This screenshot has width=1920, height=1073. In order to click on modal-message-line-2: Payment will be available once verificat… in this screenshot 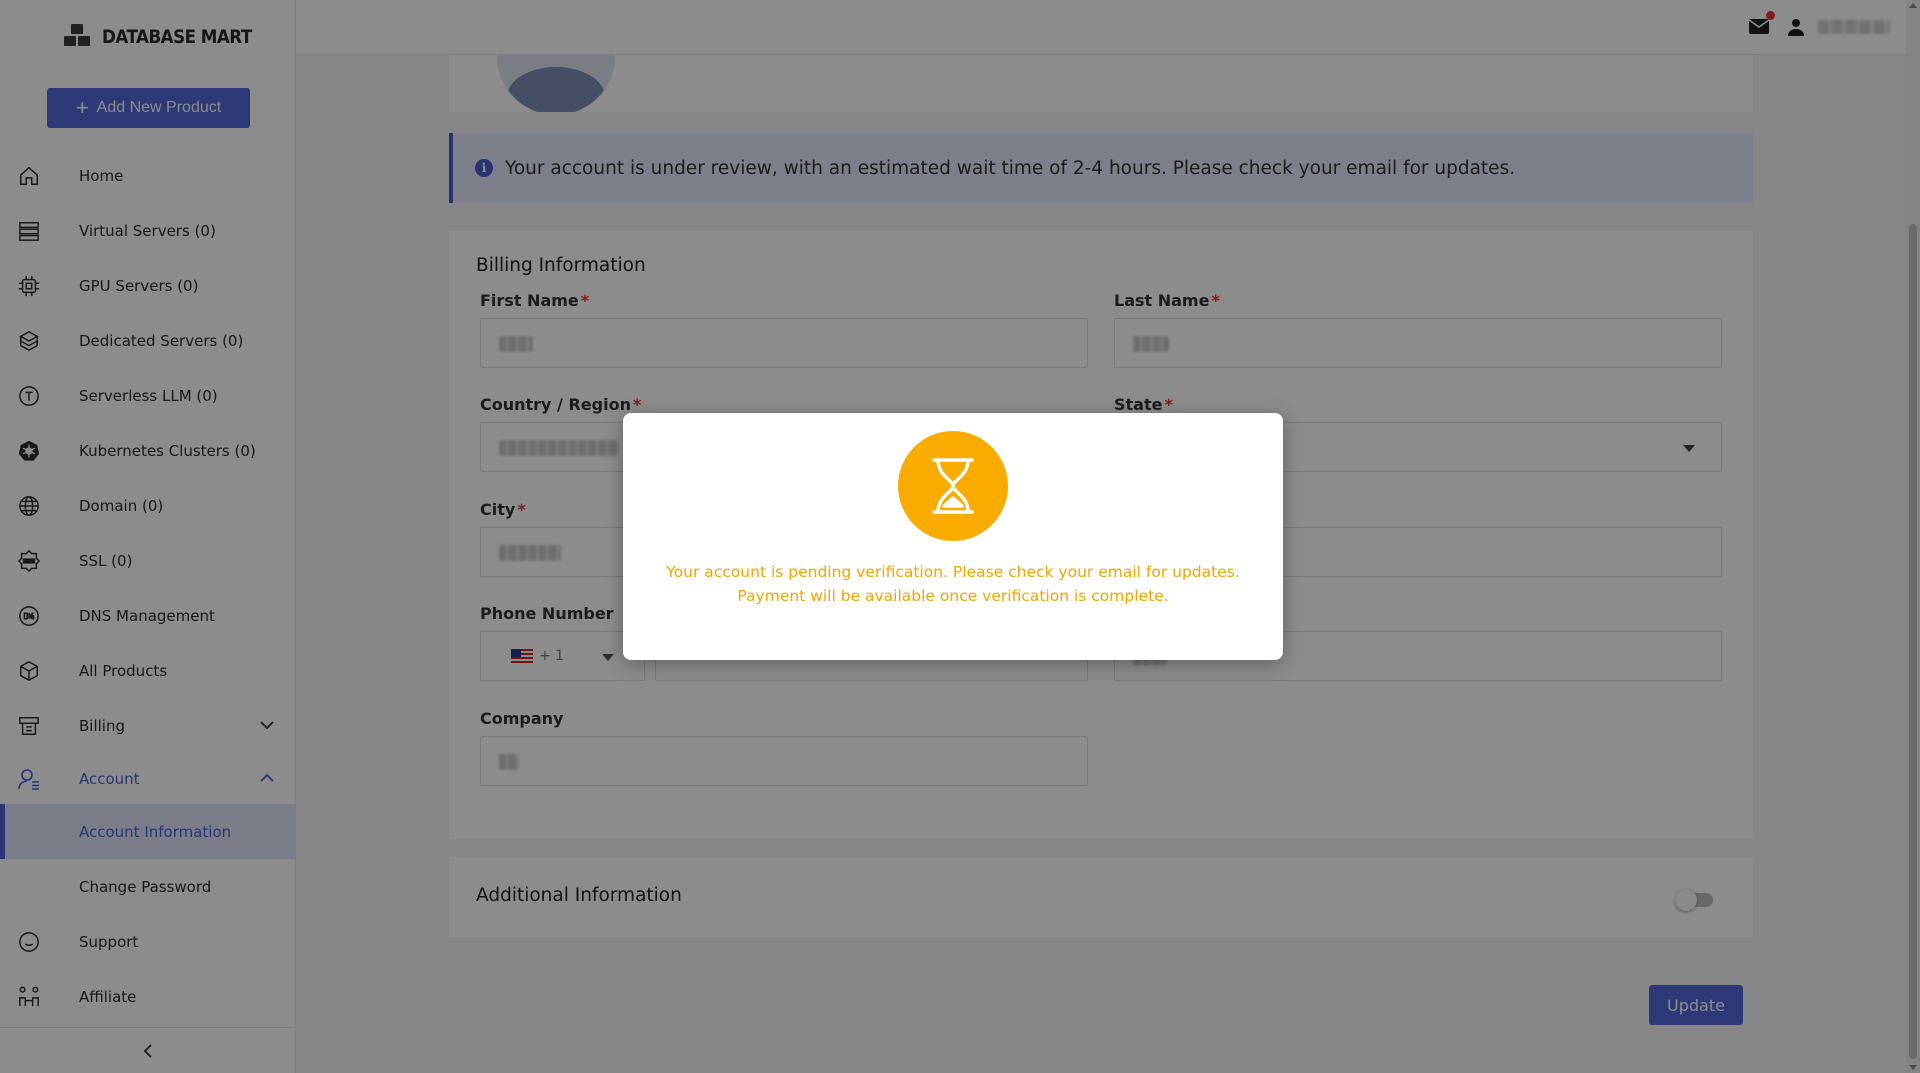, I will do `click(953, 596)`.